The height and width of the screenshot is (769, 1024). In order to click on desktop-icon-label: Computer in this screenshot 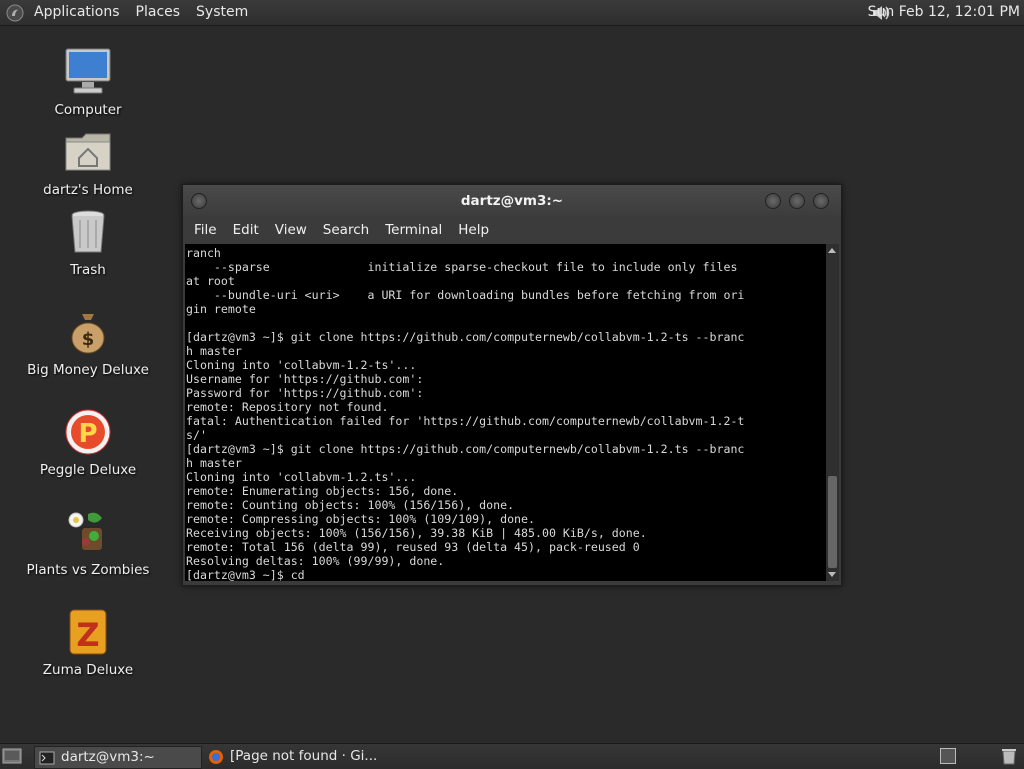, I will do `click(88, 110)`.